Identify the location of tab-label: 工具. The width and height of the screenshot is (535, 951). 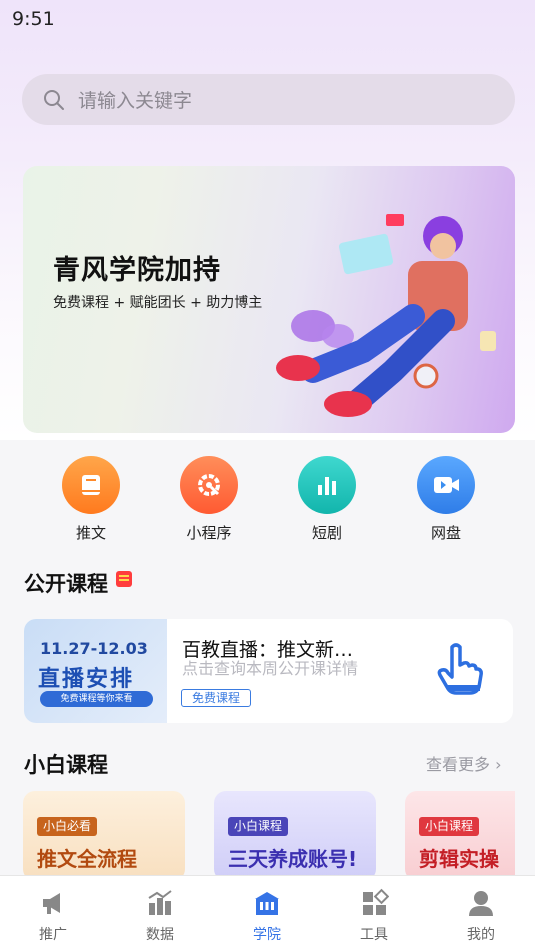
(374, 935).